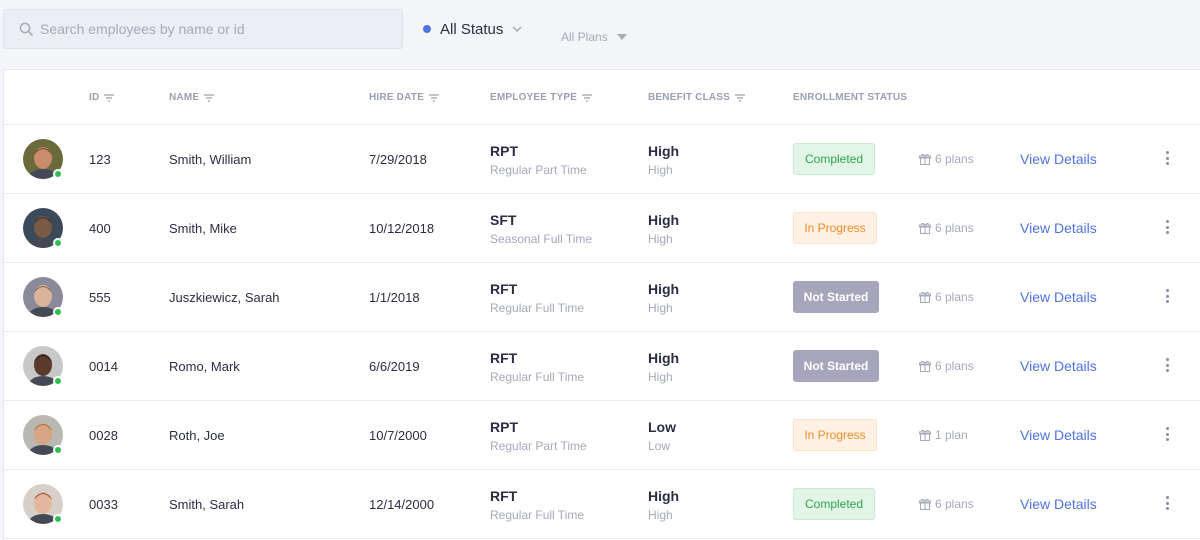  I want to click on employee-name: Romo, Mark, so click(204, 366).